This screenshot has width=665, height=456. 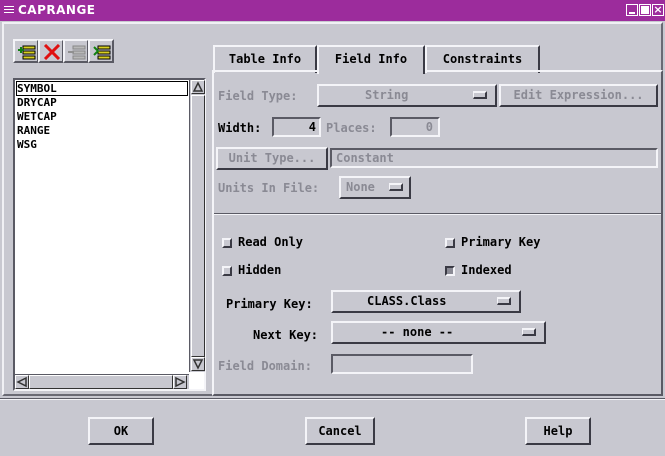 What do you see at coordinates (265, 59) in the screenshot?
I see `tab-table-info: Table Info` at bounding box center [265, 59].